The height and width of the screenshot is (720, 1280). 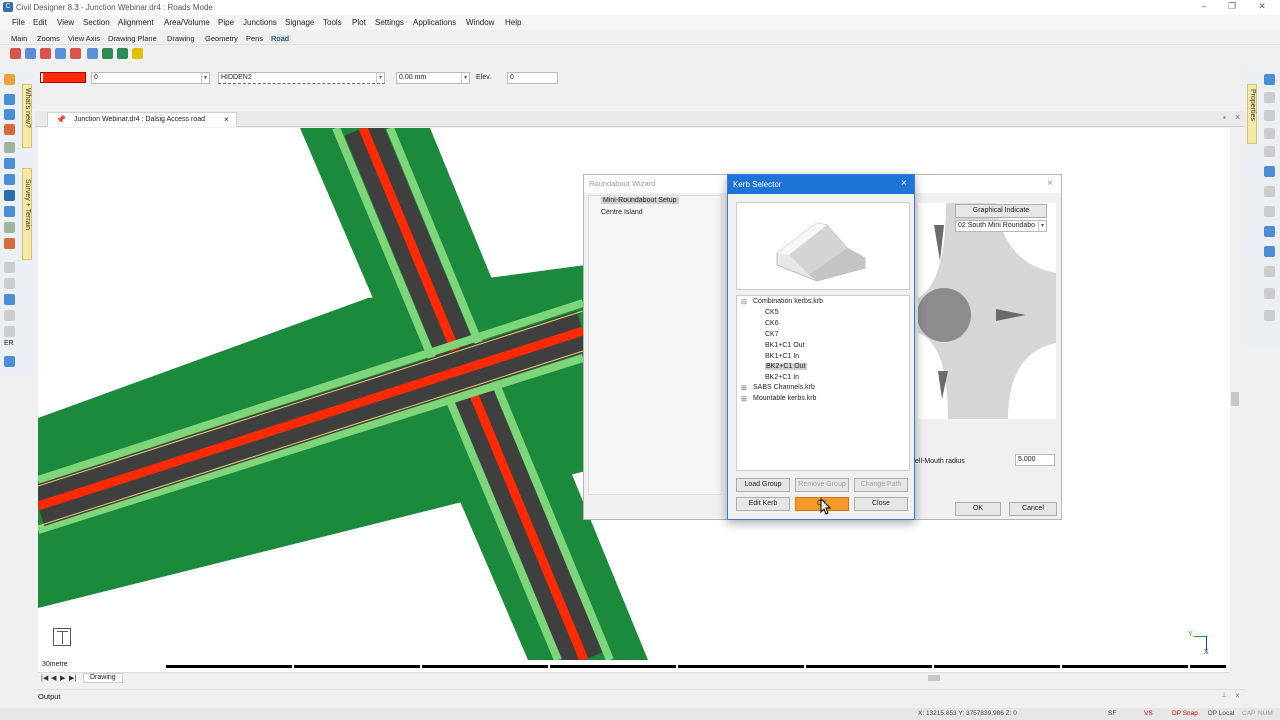 What do you see at coordinates (1035, 460) in the screenshot?
I see `bell-mouth-field: 5.000` at bounding box center [1035, 460].